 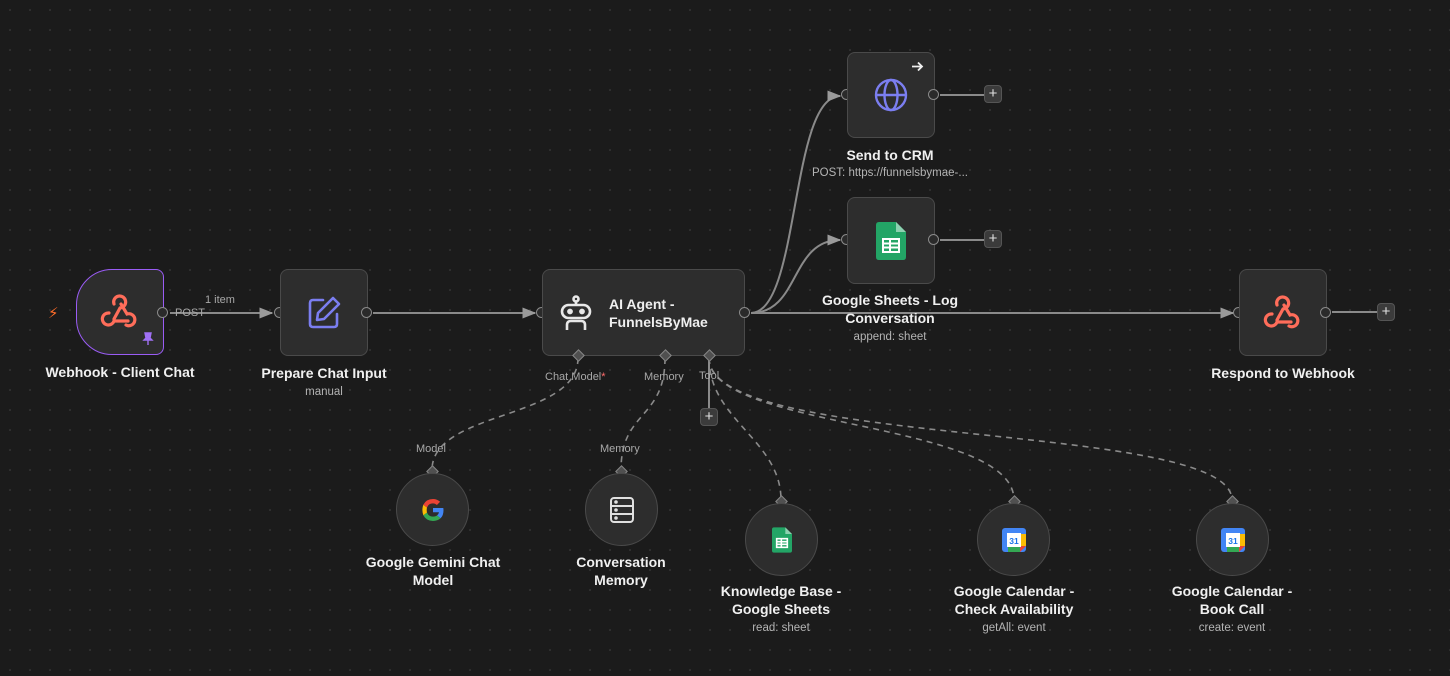 I want to click on edit-icon, so click(x=324, y=312).